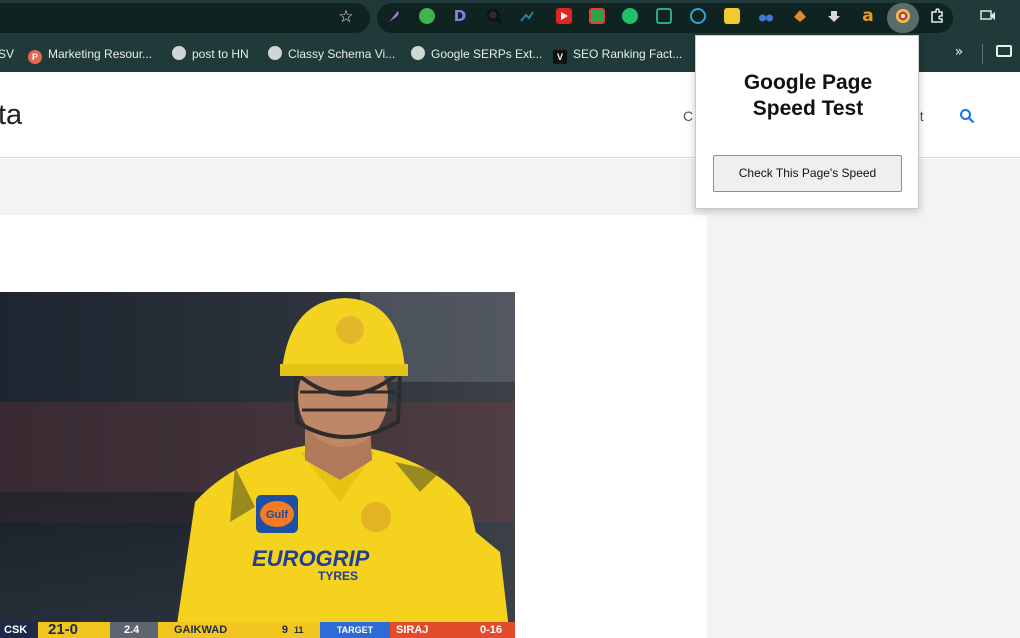  What do you see at coordinates (338, 576) in the screenshot?
I see `jersey-sponsor-sub: TYRES` at bounding box center [338, 576].